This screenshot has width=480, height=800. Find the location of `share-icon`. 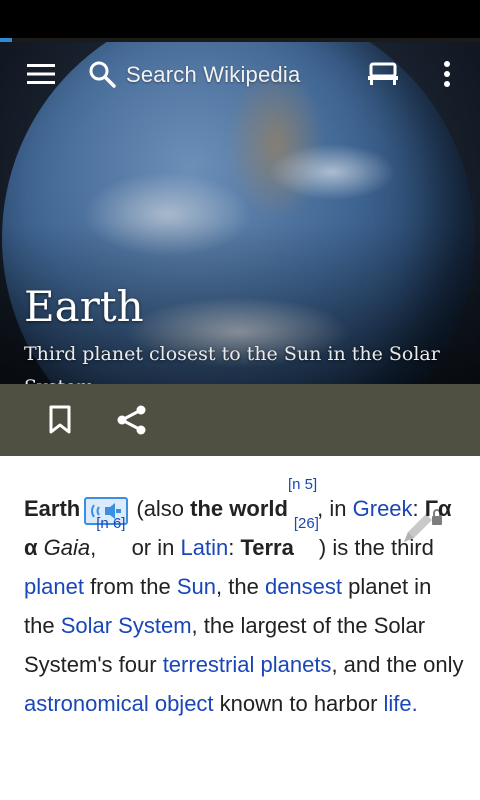

share-icon is located at coordinates (132, 420).